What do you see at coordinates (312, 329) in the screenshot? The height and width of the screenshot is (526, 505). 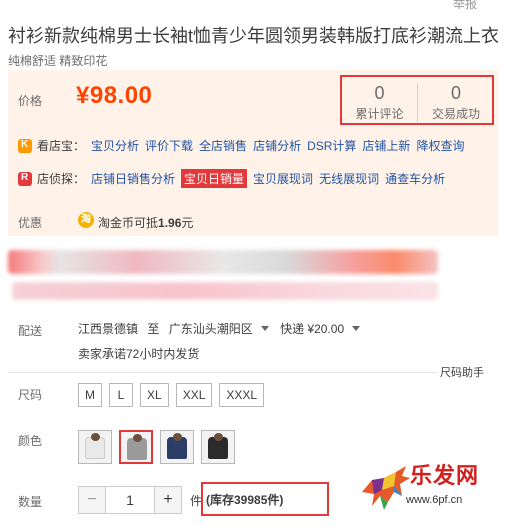 I see `shipping-method-select: 快递 ¥20.00` at bounding box center [312, 329].